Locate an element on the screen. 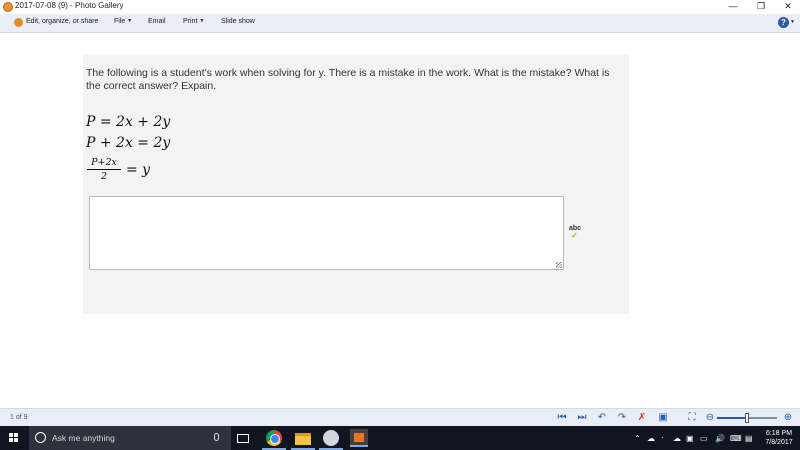  slide-show-button: Slide show is located at coordinates (238, 21).